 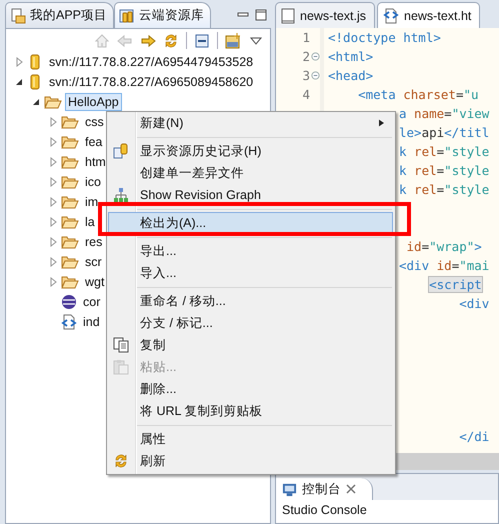 What do you see at coordinates (91, 322) in the screenshot?
I see `tree-item: ind` at bounding box center [91, 322].